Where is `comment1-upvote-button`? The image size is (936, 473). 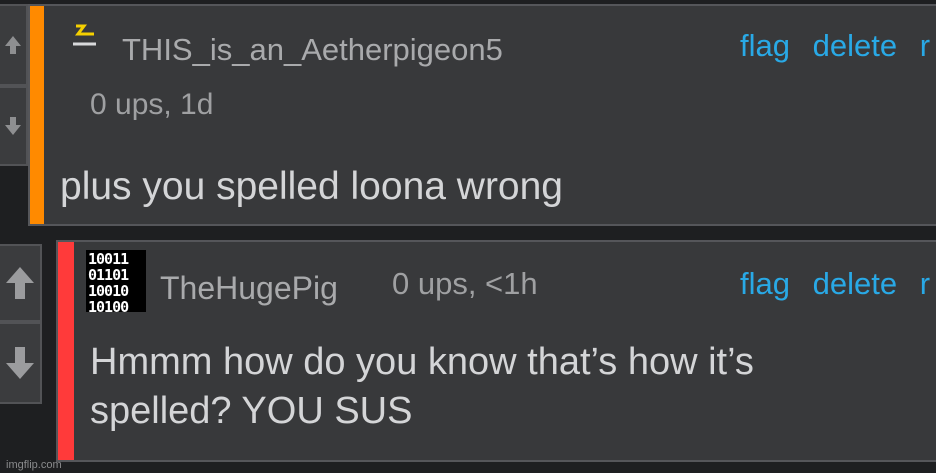 comment1-upvote-button is located at coordinates (14, 45).